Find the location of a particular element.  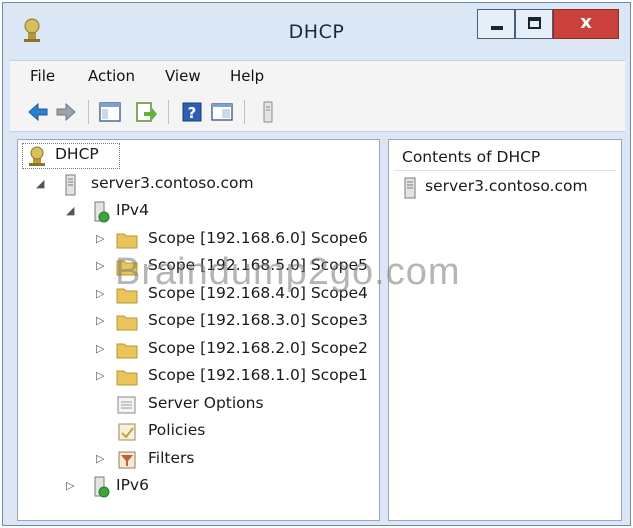

tree-node-label: server3.contoso.com is located at coordinates (172, 183).